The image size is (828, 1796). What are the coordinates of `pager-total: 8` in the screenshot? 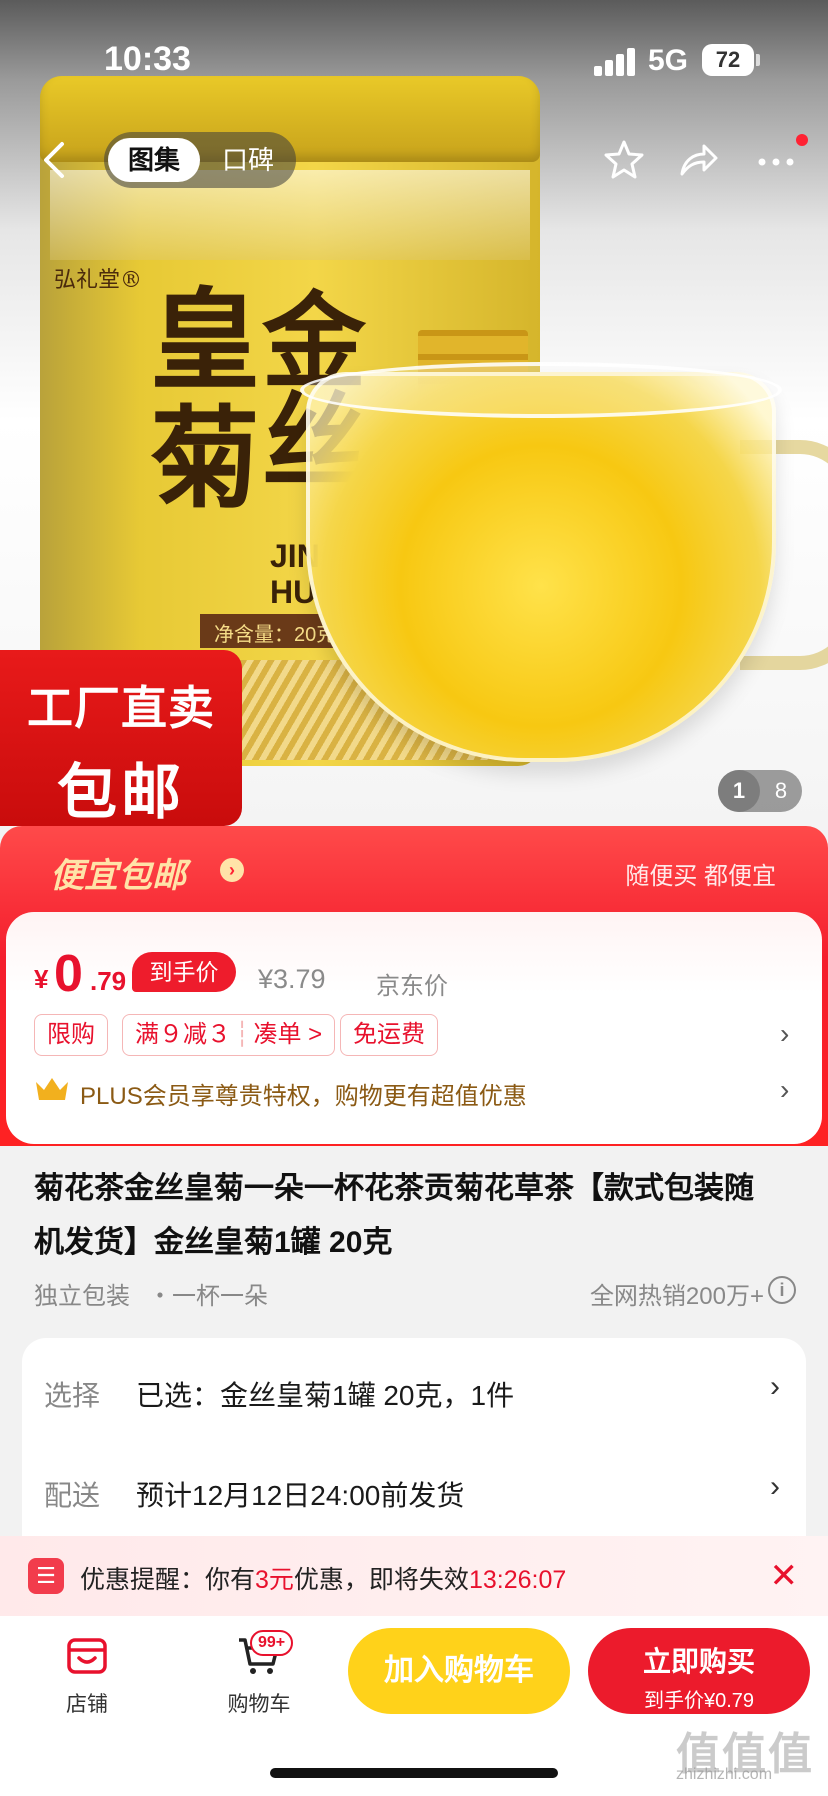 It's located at (781, 790).